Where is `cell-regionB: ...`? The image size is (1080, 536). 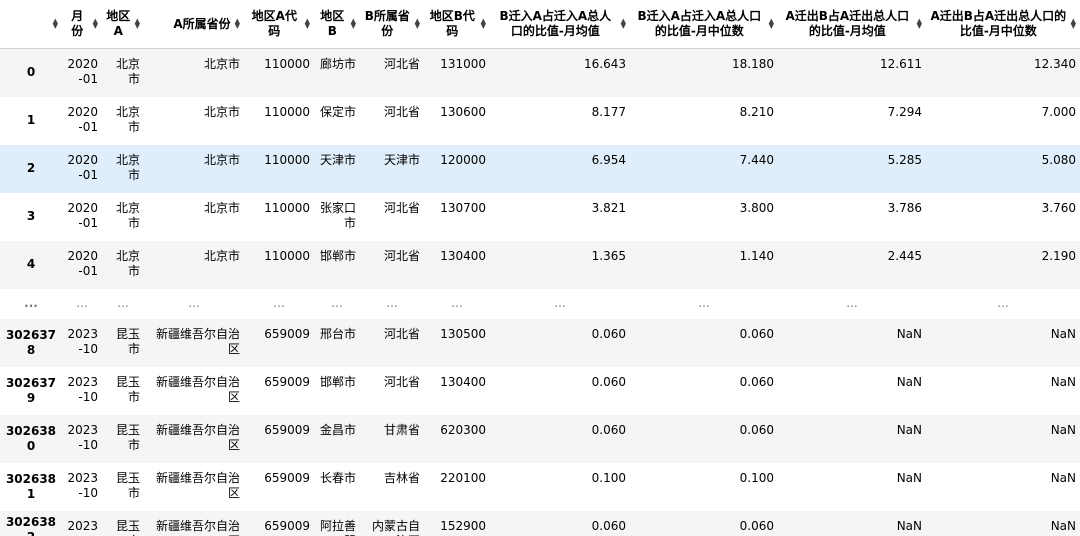
cell-regionB: ... is located at coordinates (337, 303).